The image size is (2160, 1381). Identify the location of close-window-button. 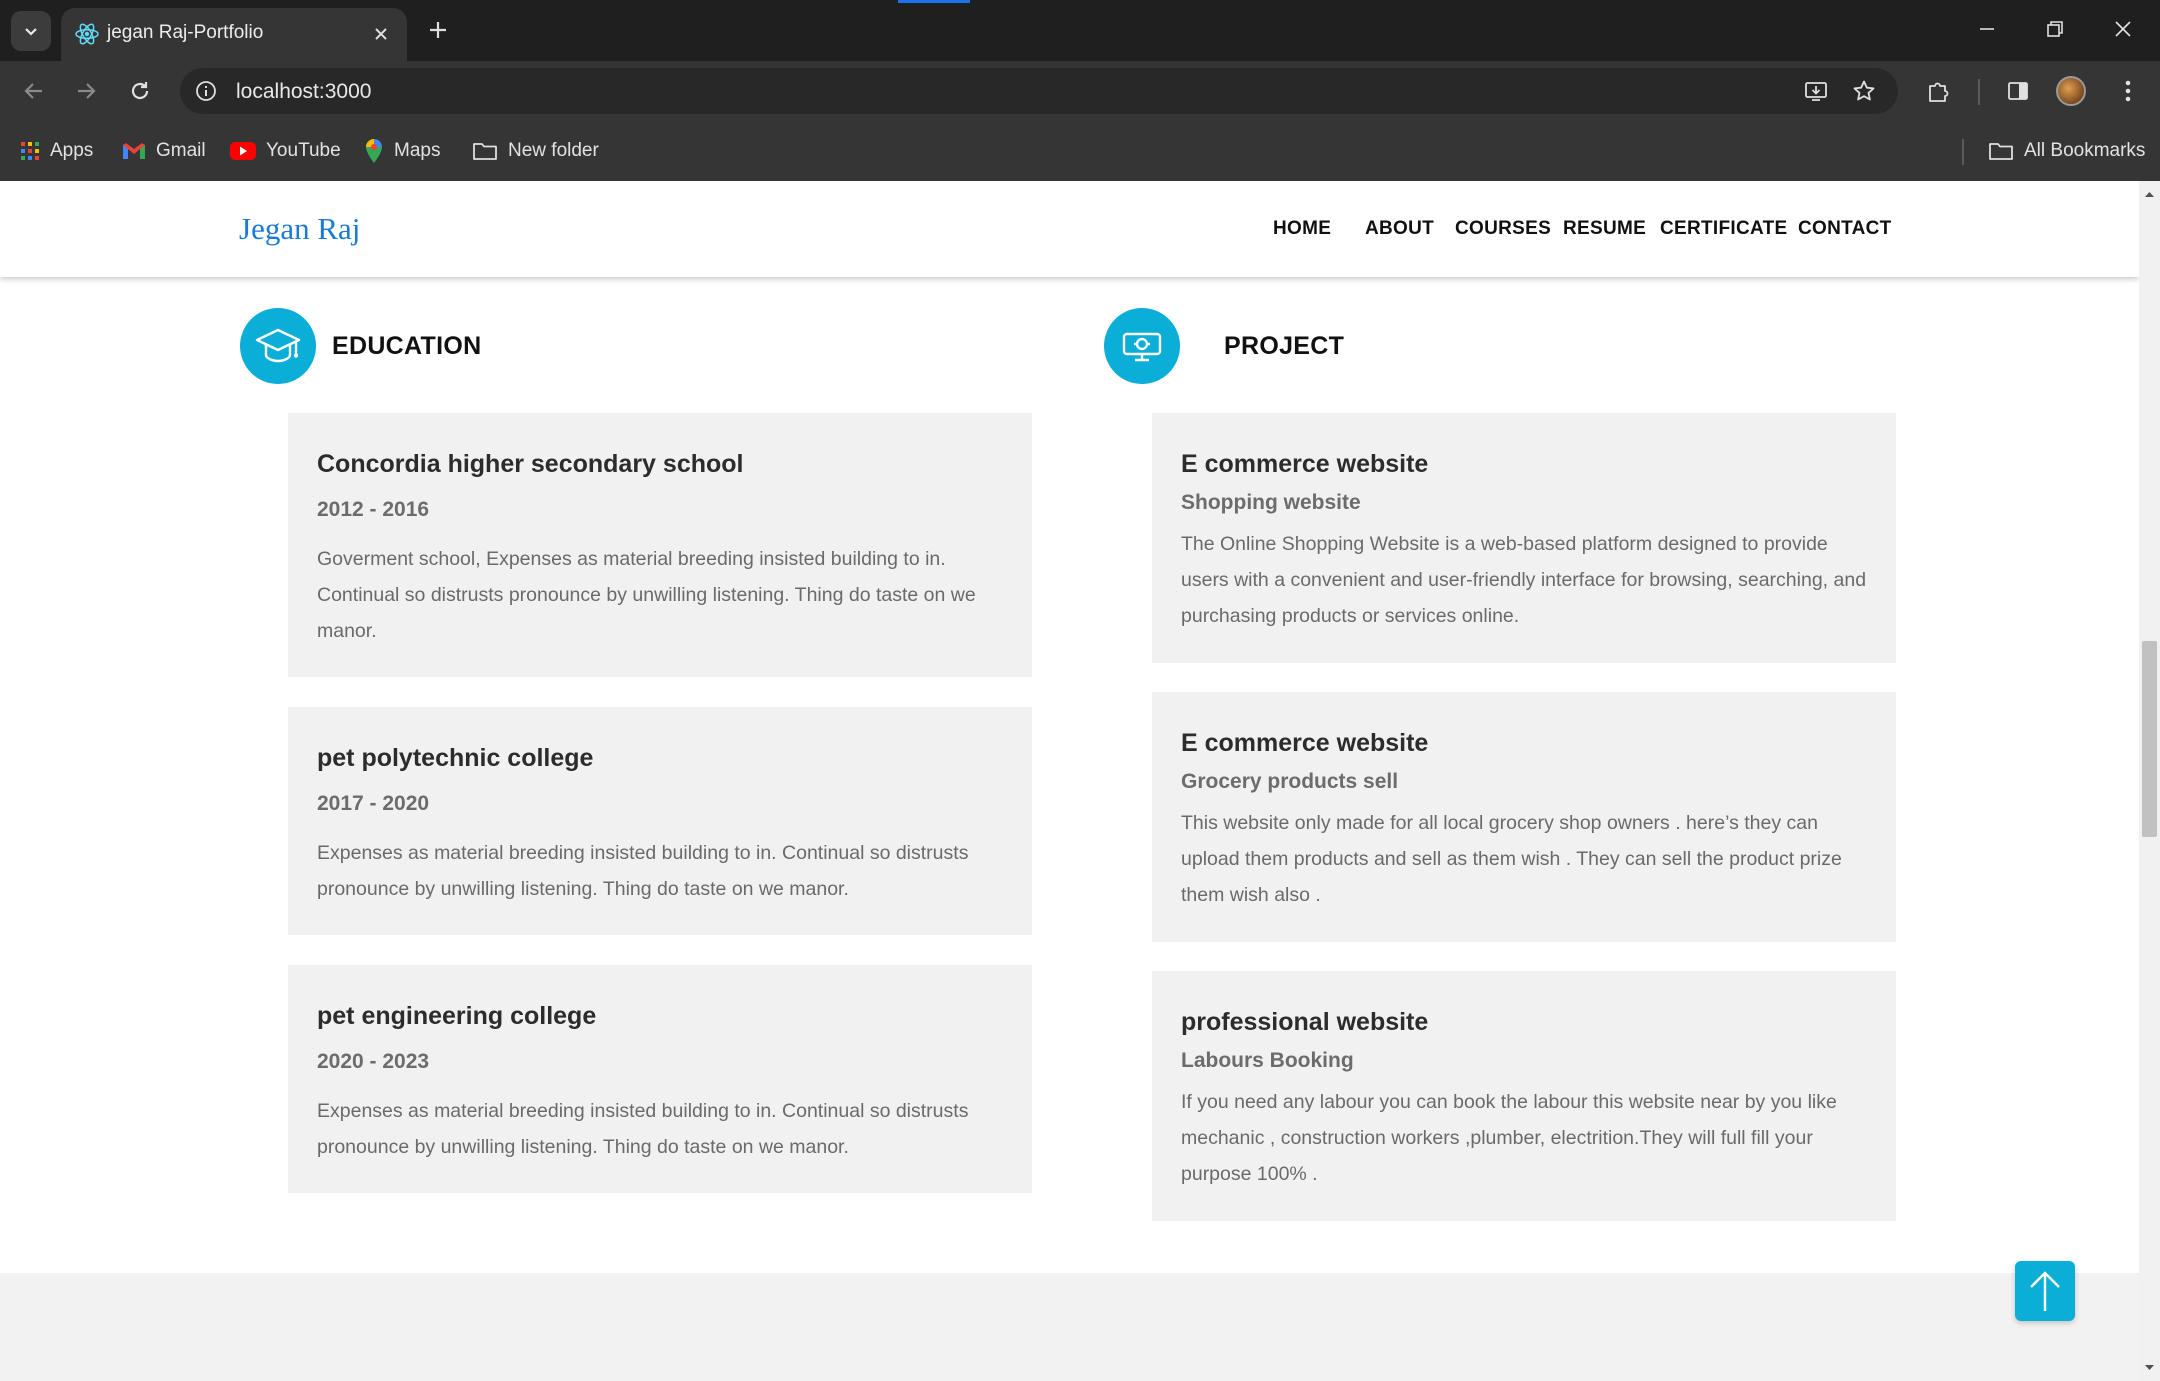
(2123, 29).